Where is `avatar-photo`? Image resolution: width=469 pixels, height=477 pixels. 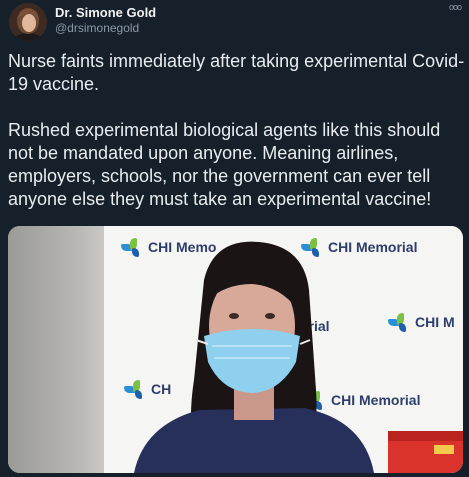
avatar-photo is located at coordinates (28, 22).